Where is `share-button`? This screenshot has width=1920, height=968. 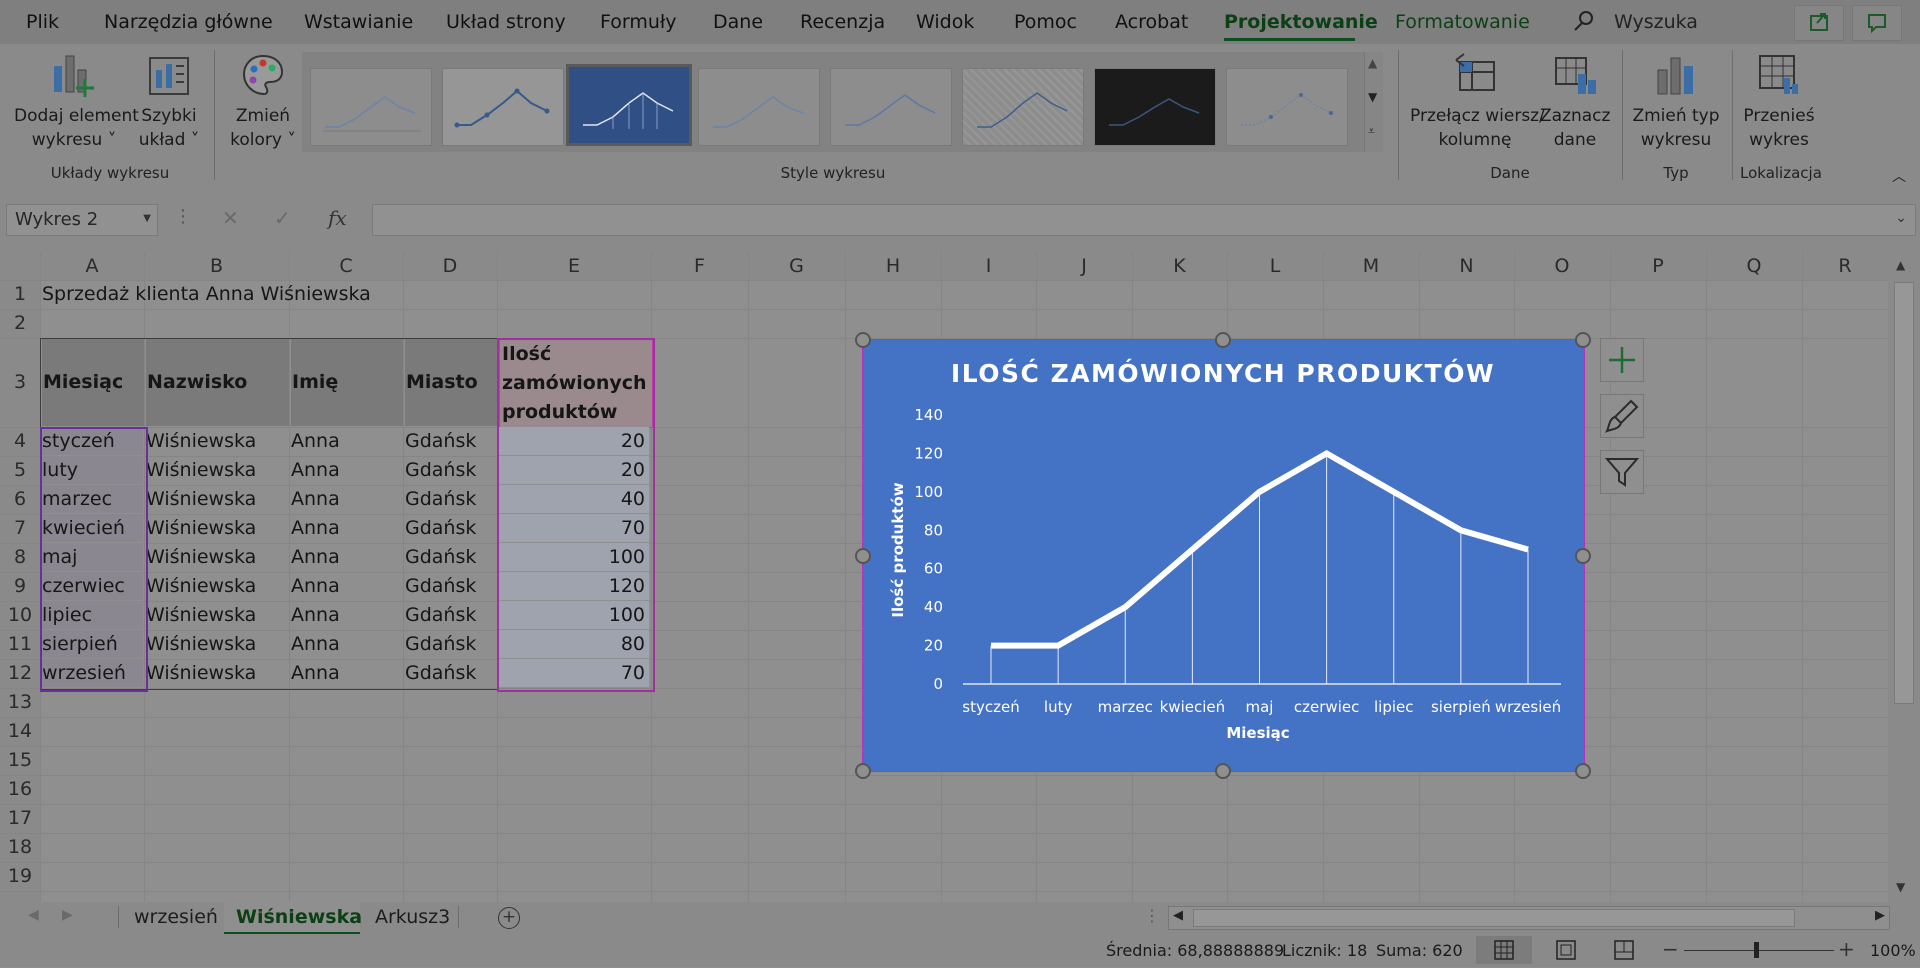 share-button is located at coordinates (1819, 23).